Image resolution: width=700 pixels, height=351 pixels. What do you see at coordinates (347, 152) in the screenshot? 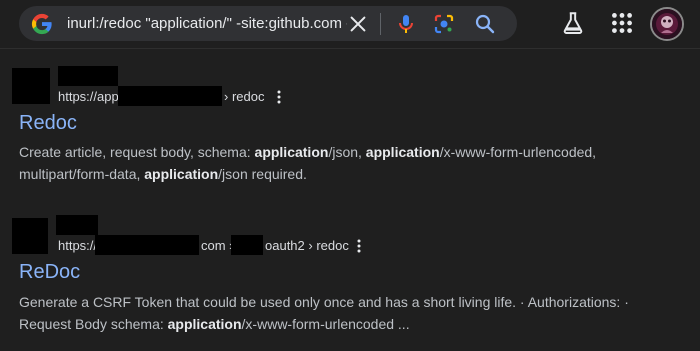
I see `snippet-text: /json,` at bounding box center [347, 152].